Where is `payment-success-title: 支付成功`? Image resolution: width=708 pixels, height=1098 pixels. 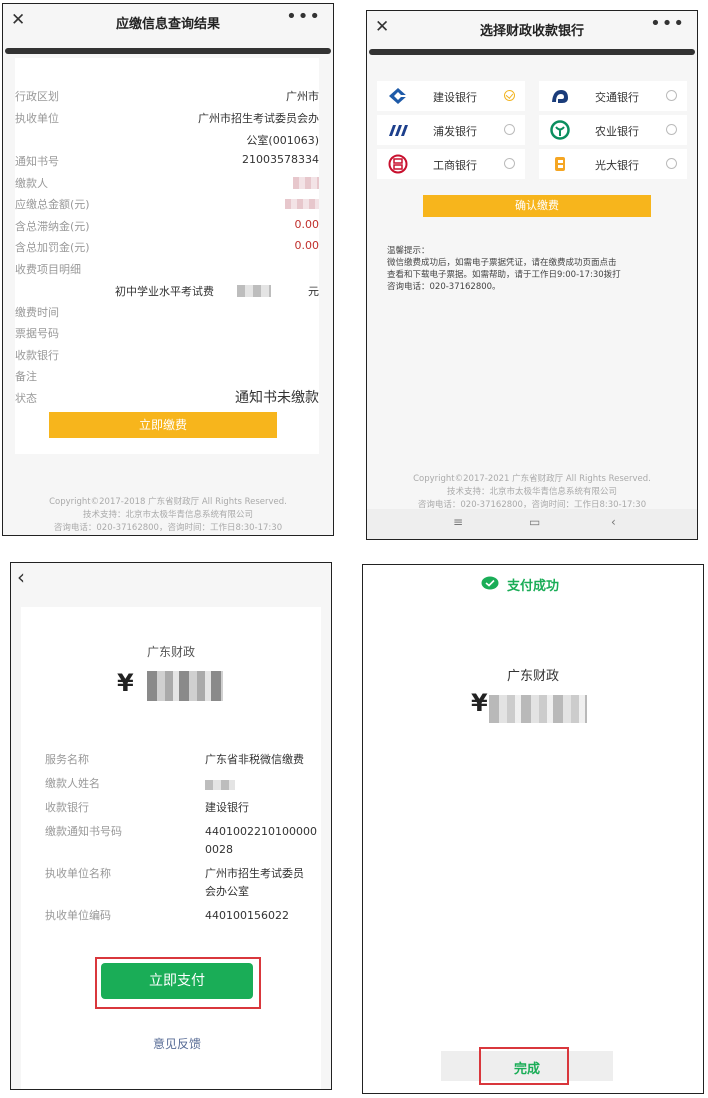
payment-success-title: 支付成功 is located at coordinates (533, 586).